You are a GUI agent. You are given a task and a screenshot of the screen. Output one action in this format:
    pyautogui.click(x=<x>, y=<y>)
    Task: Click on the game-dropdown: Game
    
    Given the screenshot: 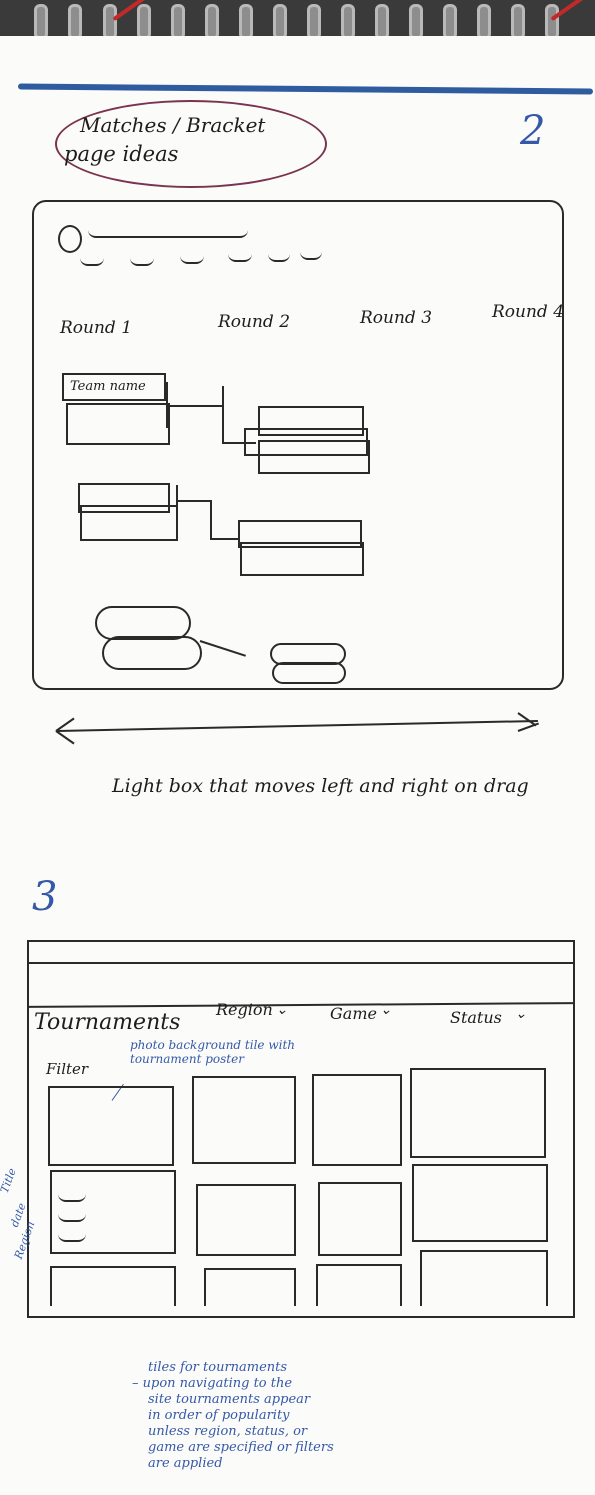 What is the action you would take?
    pyautogui.click(x=353, y=1013)
    